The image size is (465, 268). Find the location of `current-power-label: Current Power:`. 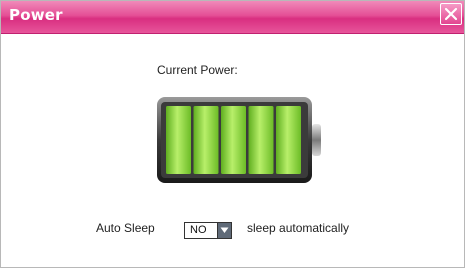

current-power-label: Current Power: is located at coordinates (197, 70).